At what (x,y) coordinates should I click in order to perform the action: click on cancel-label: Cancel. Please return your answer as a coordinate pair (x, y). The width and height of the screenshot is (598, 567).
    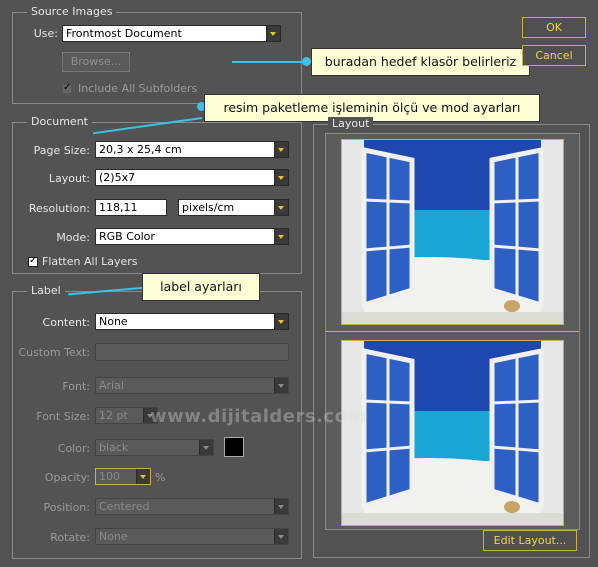
    Looking at the image, I should click on (554, 55).